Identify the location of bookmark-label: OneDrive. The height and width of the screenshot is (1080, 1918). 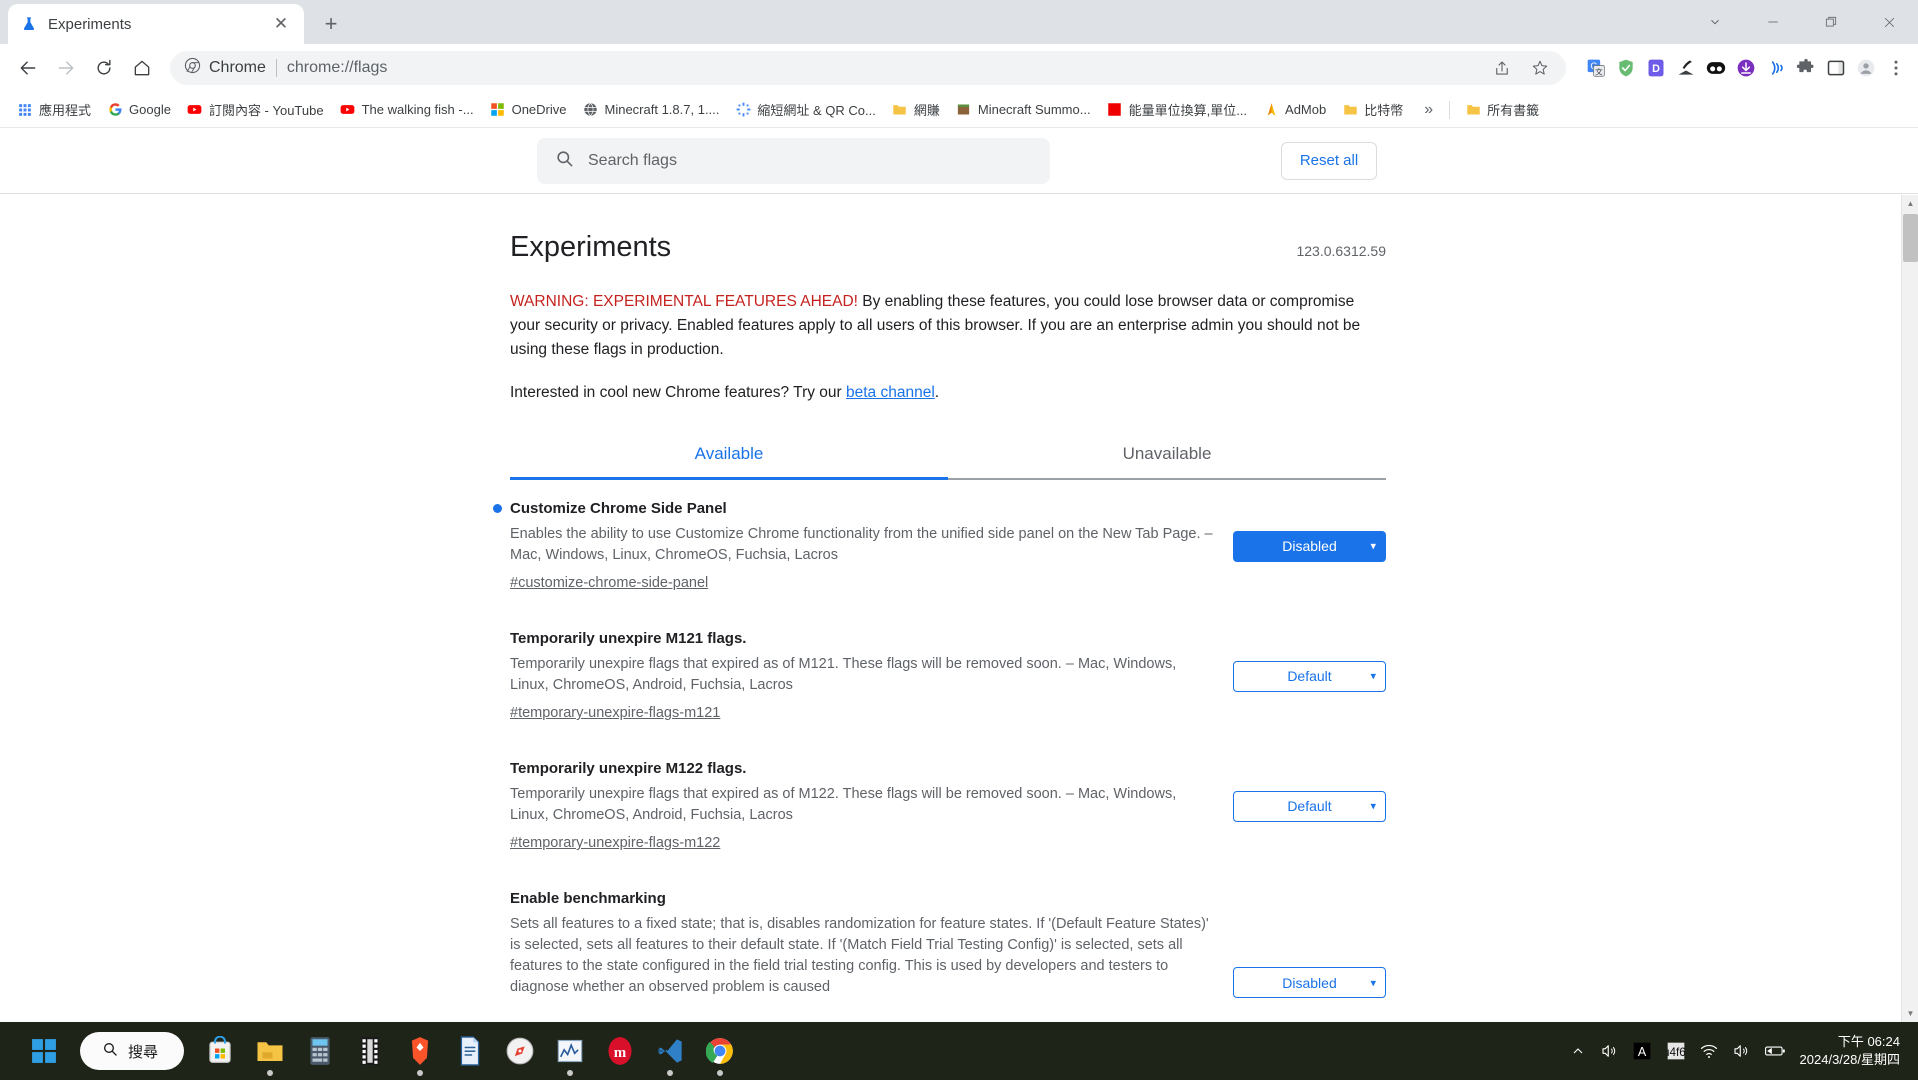
(539, 109).